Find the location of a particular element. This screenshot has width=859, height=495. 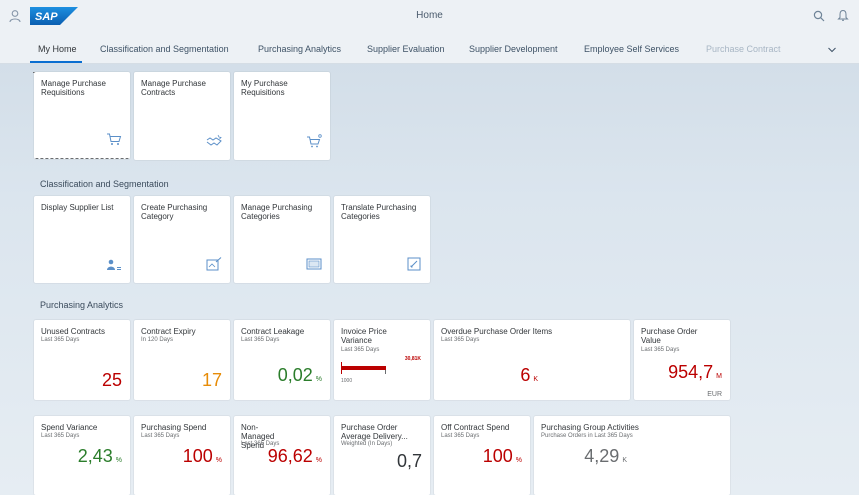

tile-non-managed-spend: Non-Managed Spend Last 365 Days 96,62% is located at coordinates (282, 455).